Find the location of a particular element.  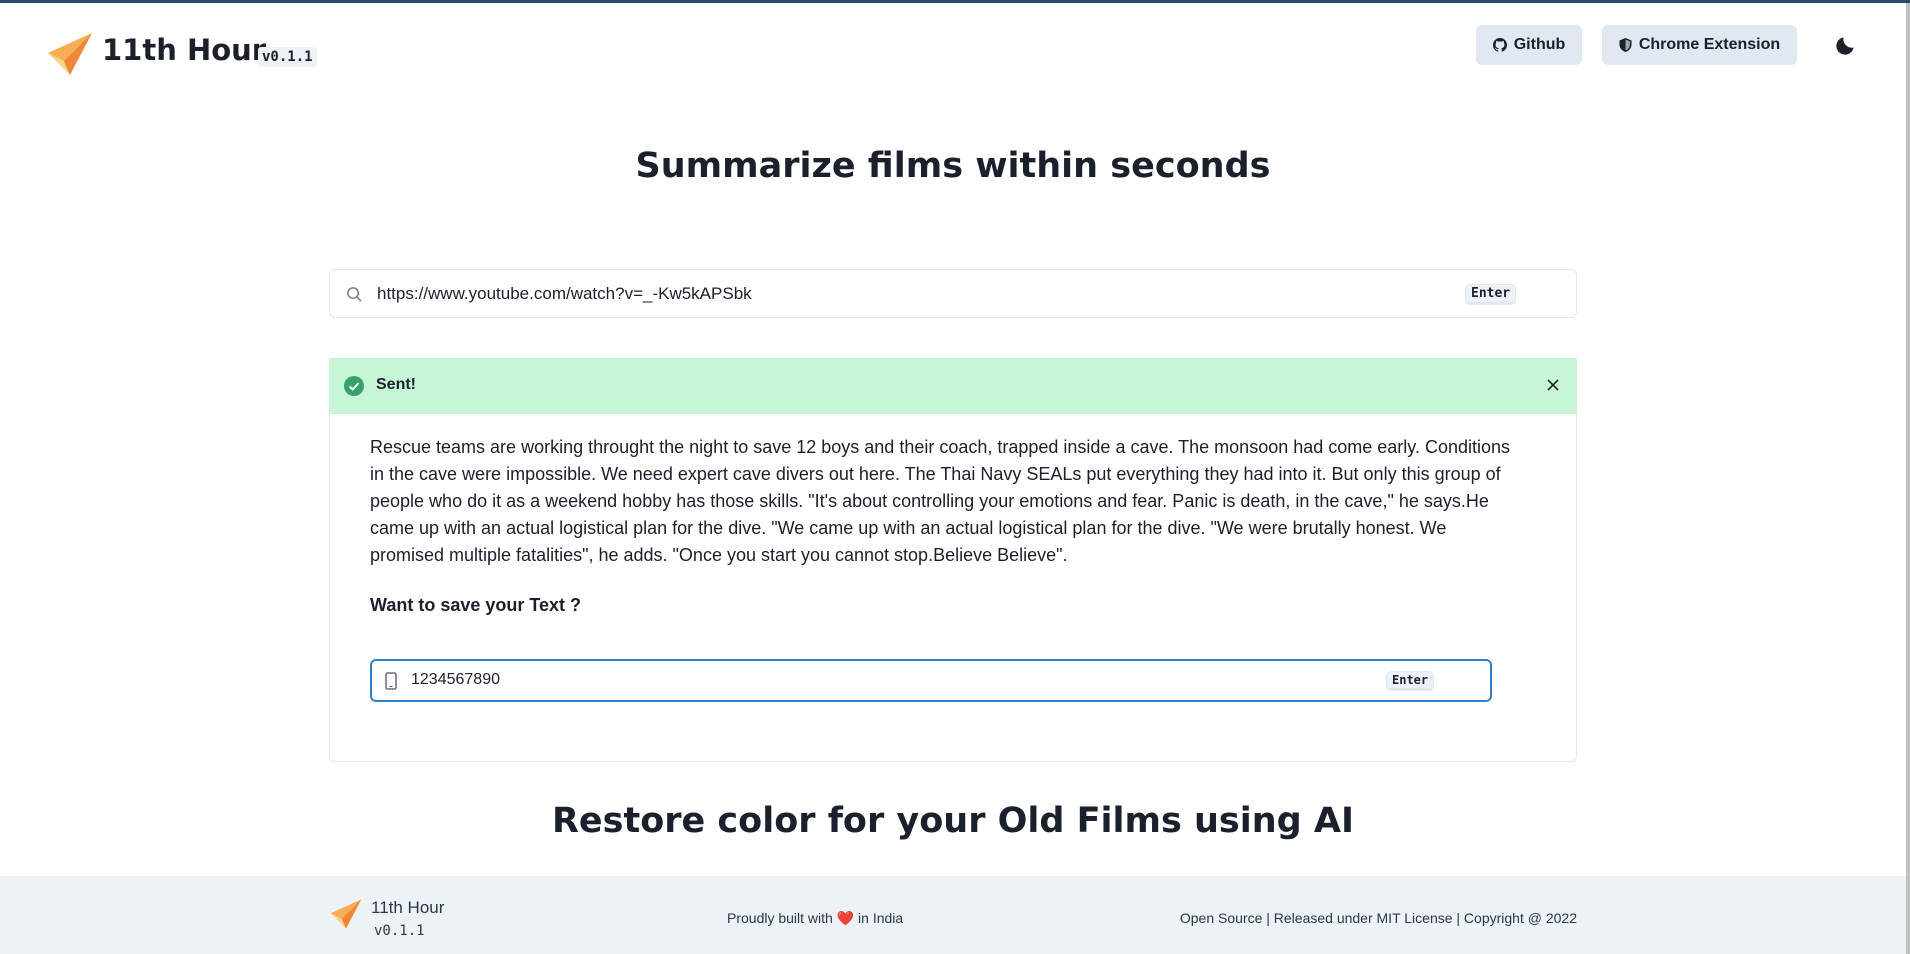

close-icon is located at coordinates (1553, 385).